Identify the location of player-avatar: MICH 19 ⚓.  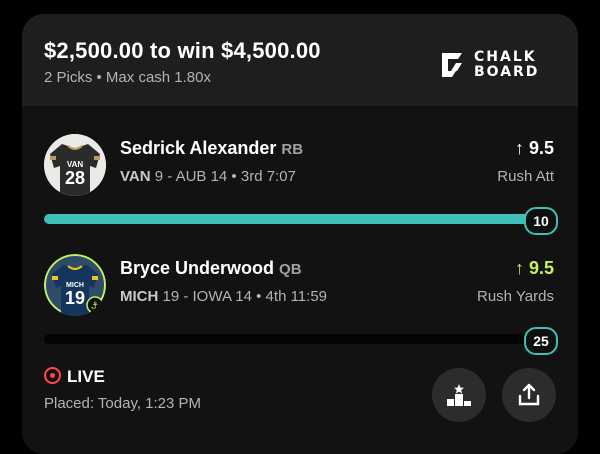
(75, 285).